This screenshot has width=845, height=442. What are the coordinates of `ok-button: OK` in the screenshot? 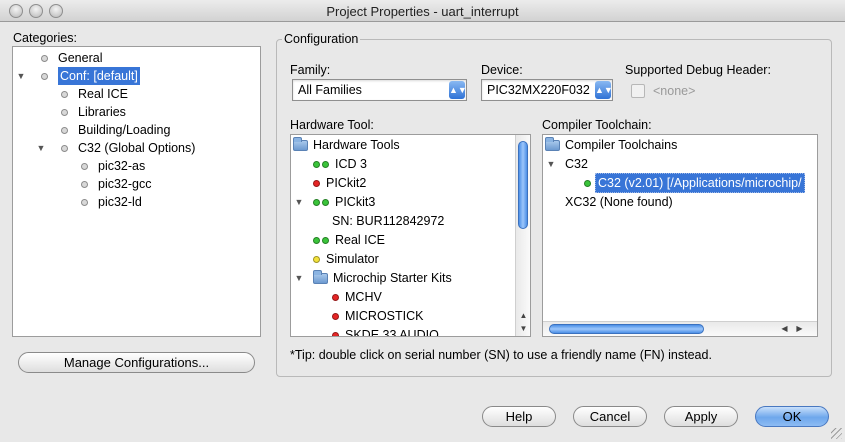 It's located at (792, 416).